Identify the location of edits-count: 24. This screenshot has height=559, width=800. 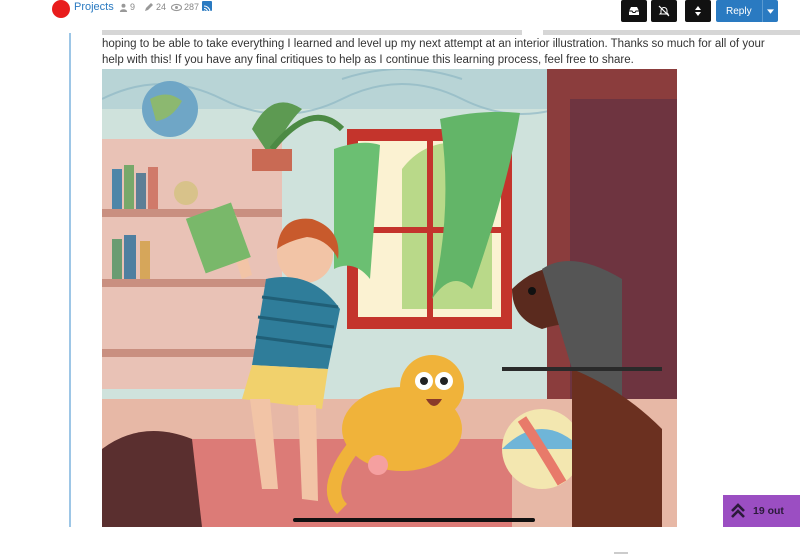
(161, 7).